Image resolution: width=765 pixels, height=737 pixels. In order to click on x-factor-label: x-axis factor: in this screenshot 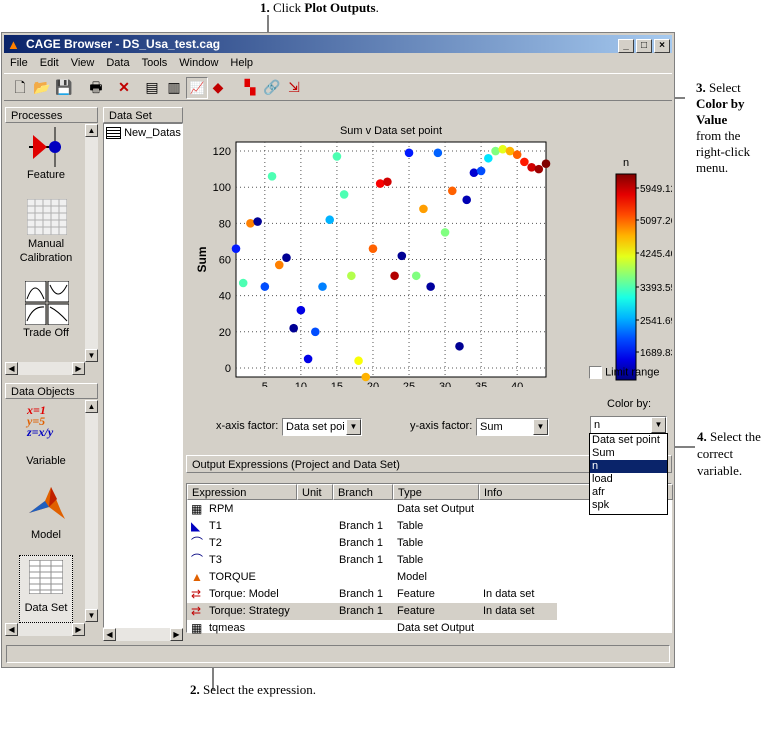, I will do `click(247, 426)`.